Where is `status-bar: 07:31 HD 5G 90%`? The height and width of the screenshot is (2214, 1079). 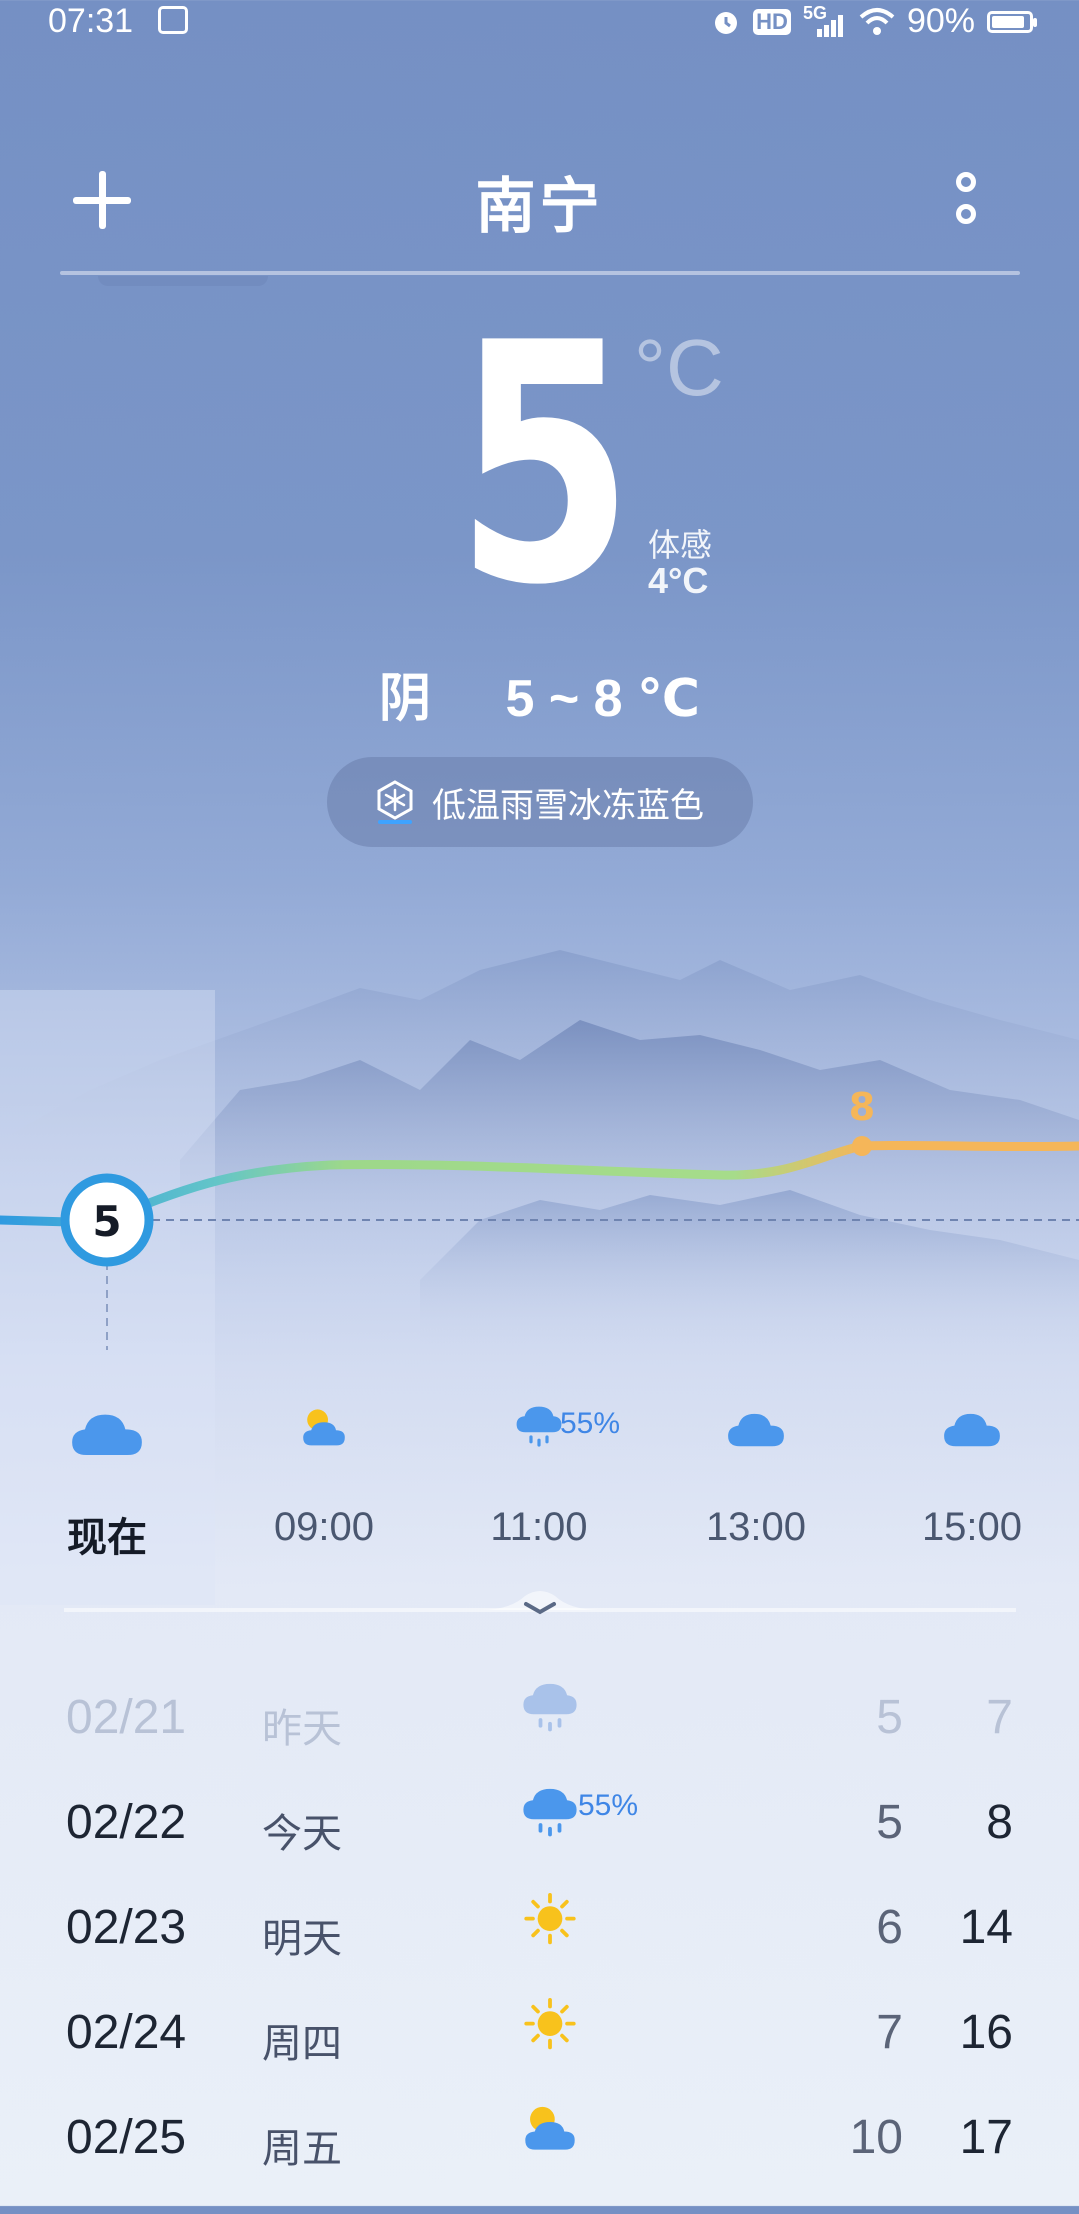
status-bar: 07:31 HD 5G 90% is located at coordinates (539, 25).